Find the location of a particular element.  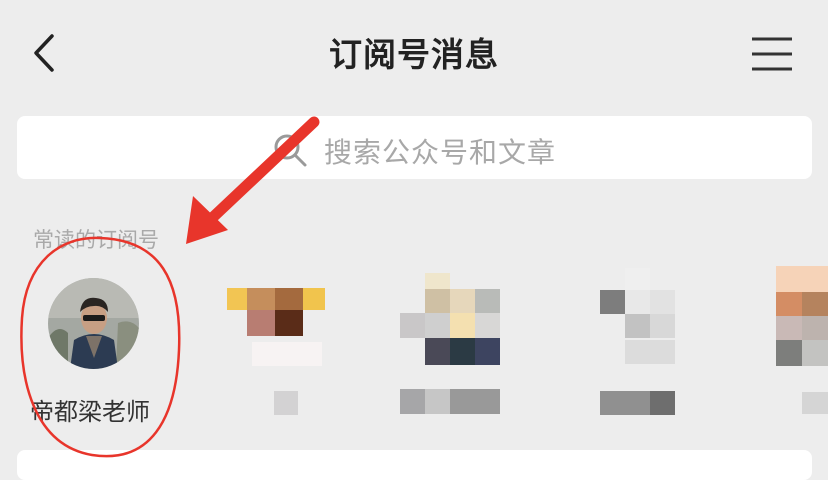

account-avatar-photo is located at coordinates (93, 323).